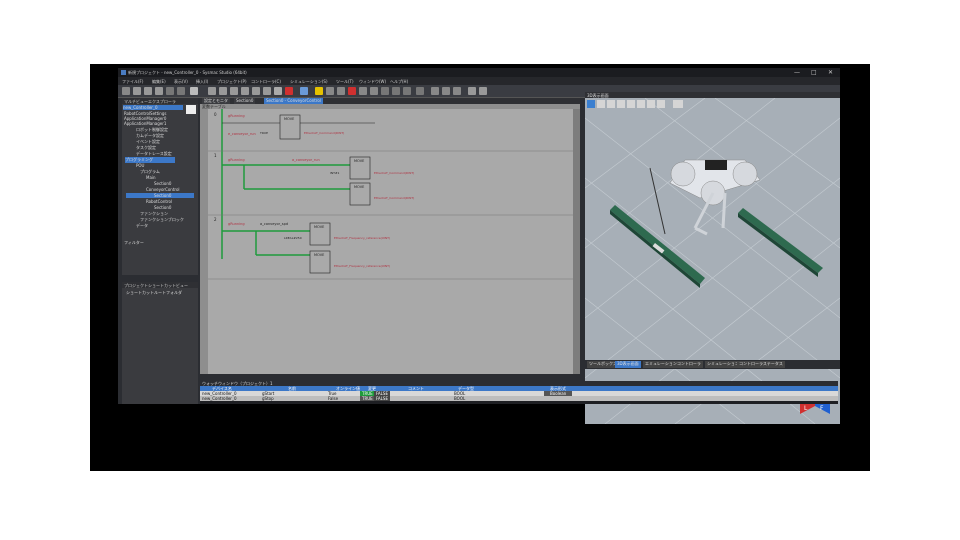 The width and height of the screenshot is (960, 540). What do you see at coordinates (723, 364) in the screenshot?
I see `tab-simulation: シミュレーション` at bounding box center [723, 364].